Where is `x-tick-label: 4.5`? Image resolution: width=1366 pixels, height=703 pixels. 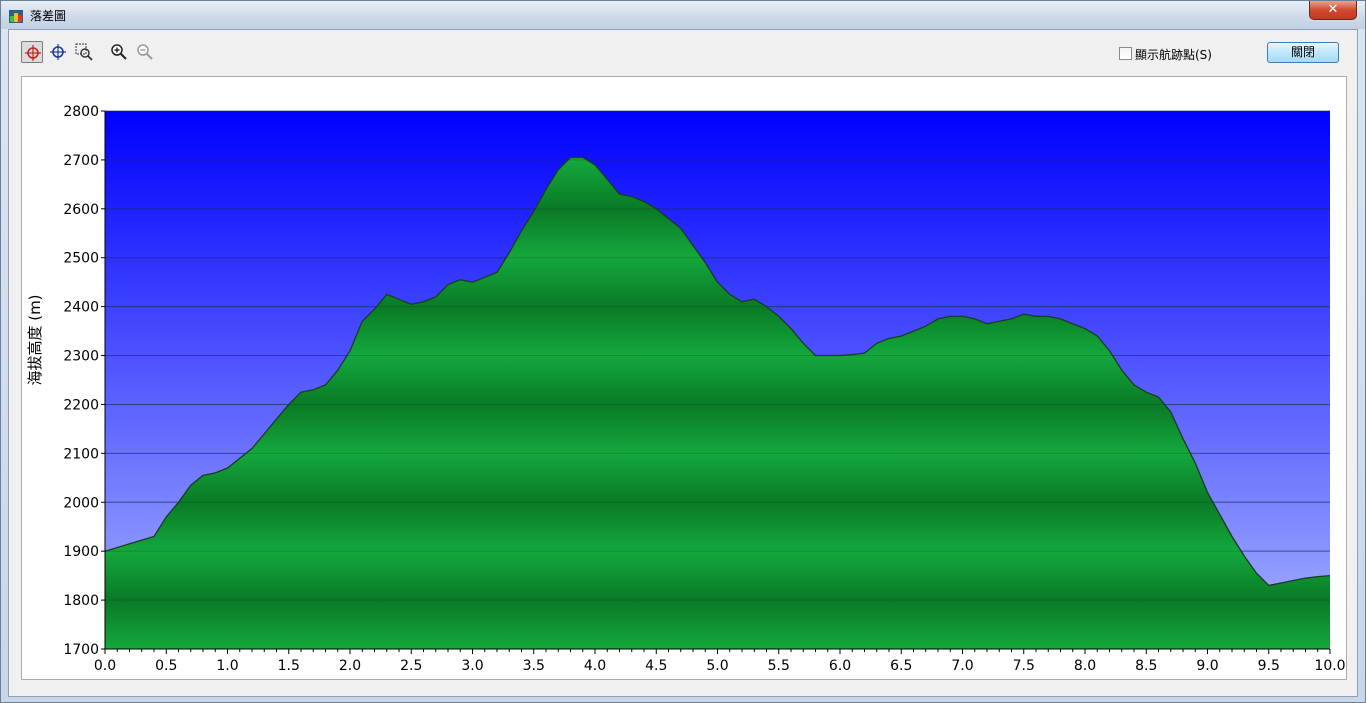 x-tick-label: 4.5 is located at coordinates (656, 666).